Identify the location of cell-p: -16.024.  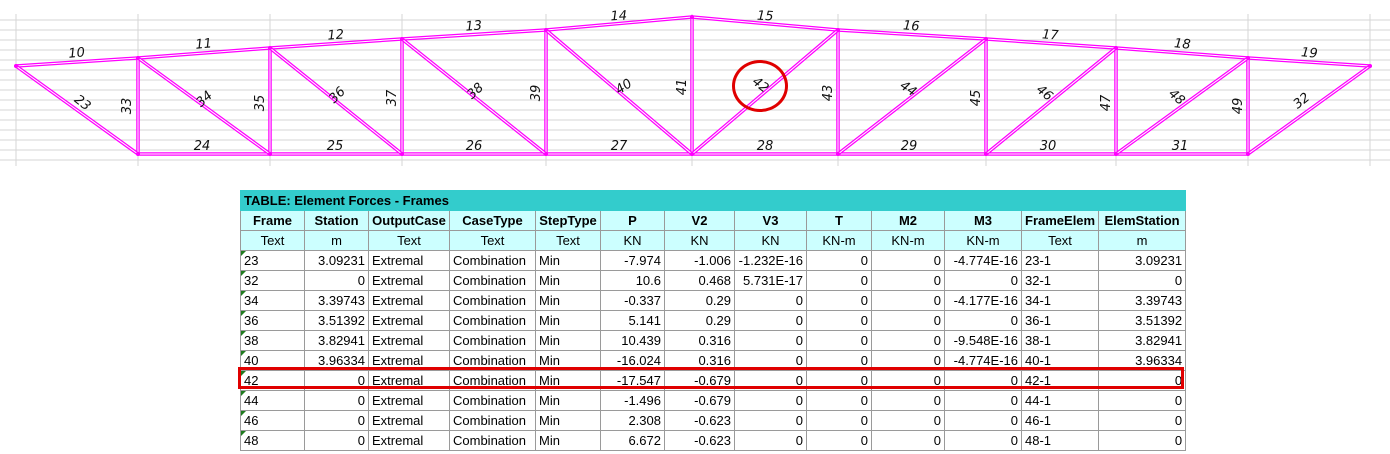
(632, 360).